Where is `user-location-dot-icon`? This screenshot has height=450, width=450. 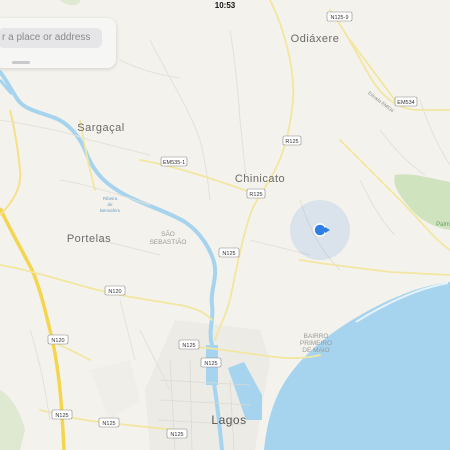
user-location-dot-icon is located at coordinates (320, 230).